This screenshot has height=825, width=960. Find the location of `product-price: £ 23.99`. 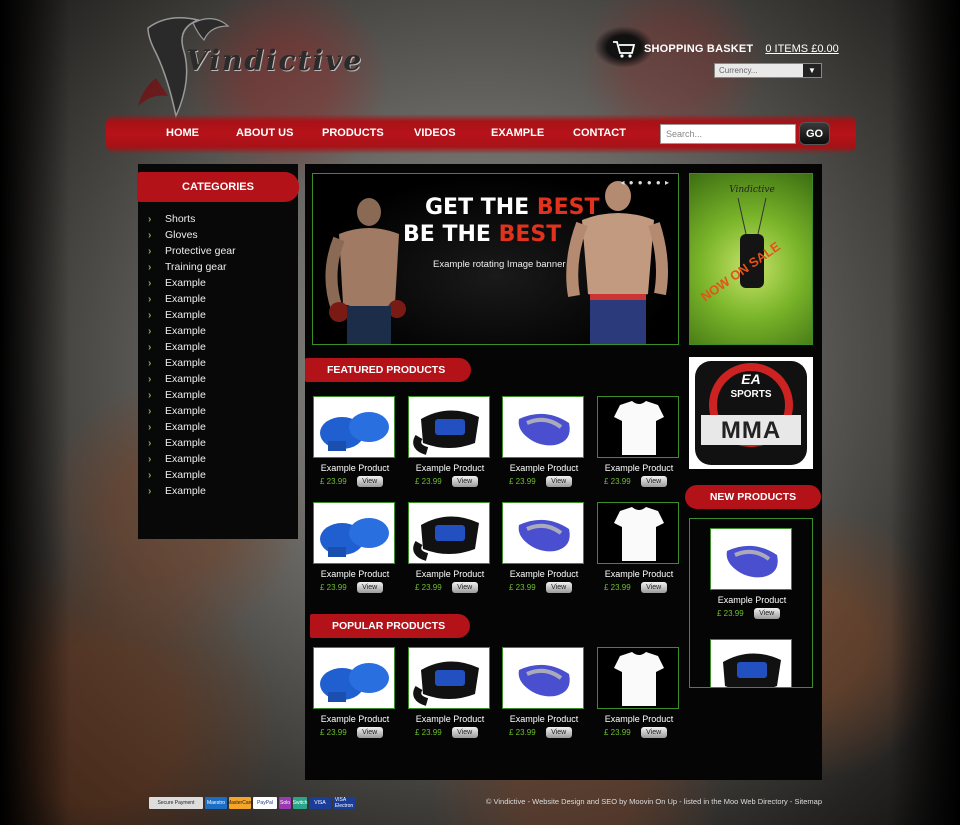

product-price: £ 23.99 is located at coordinates (730, 613).